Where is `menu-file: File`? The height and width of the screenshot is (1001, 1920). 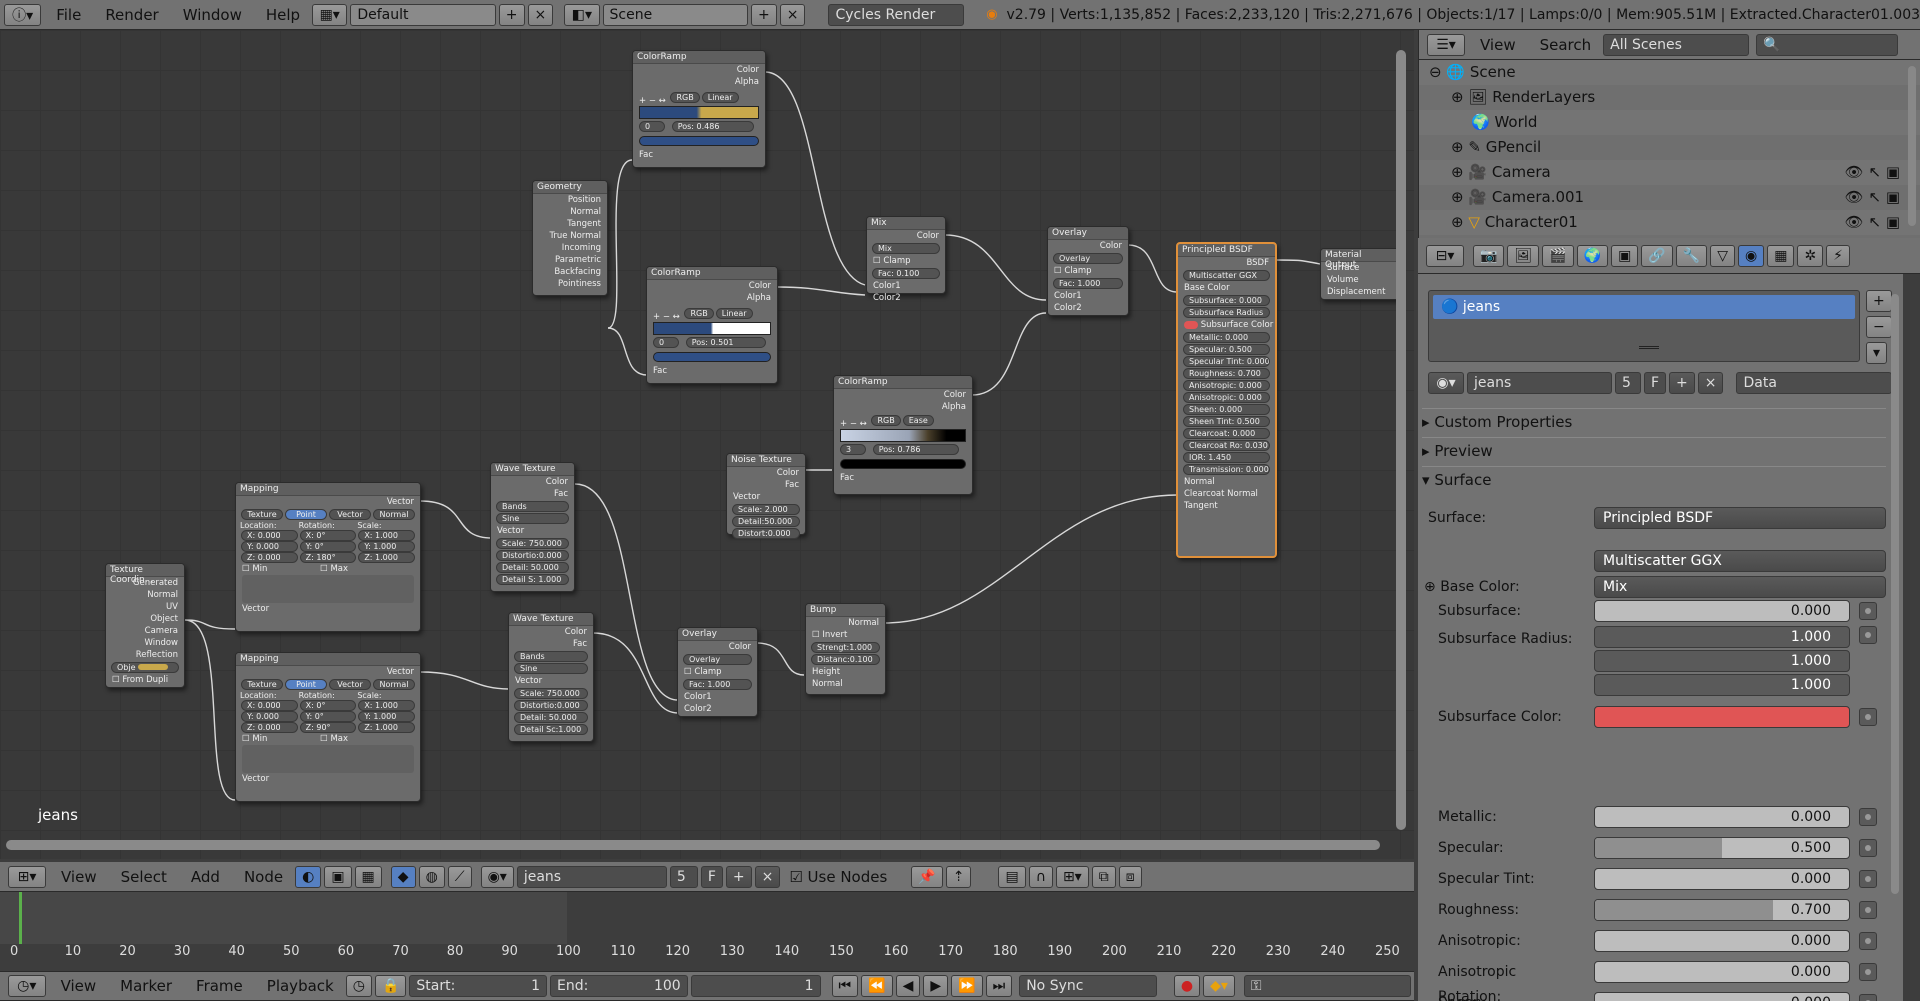
menu-file: File is located at coordinates (68, 15).